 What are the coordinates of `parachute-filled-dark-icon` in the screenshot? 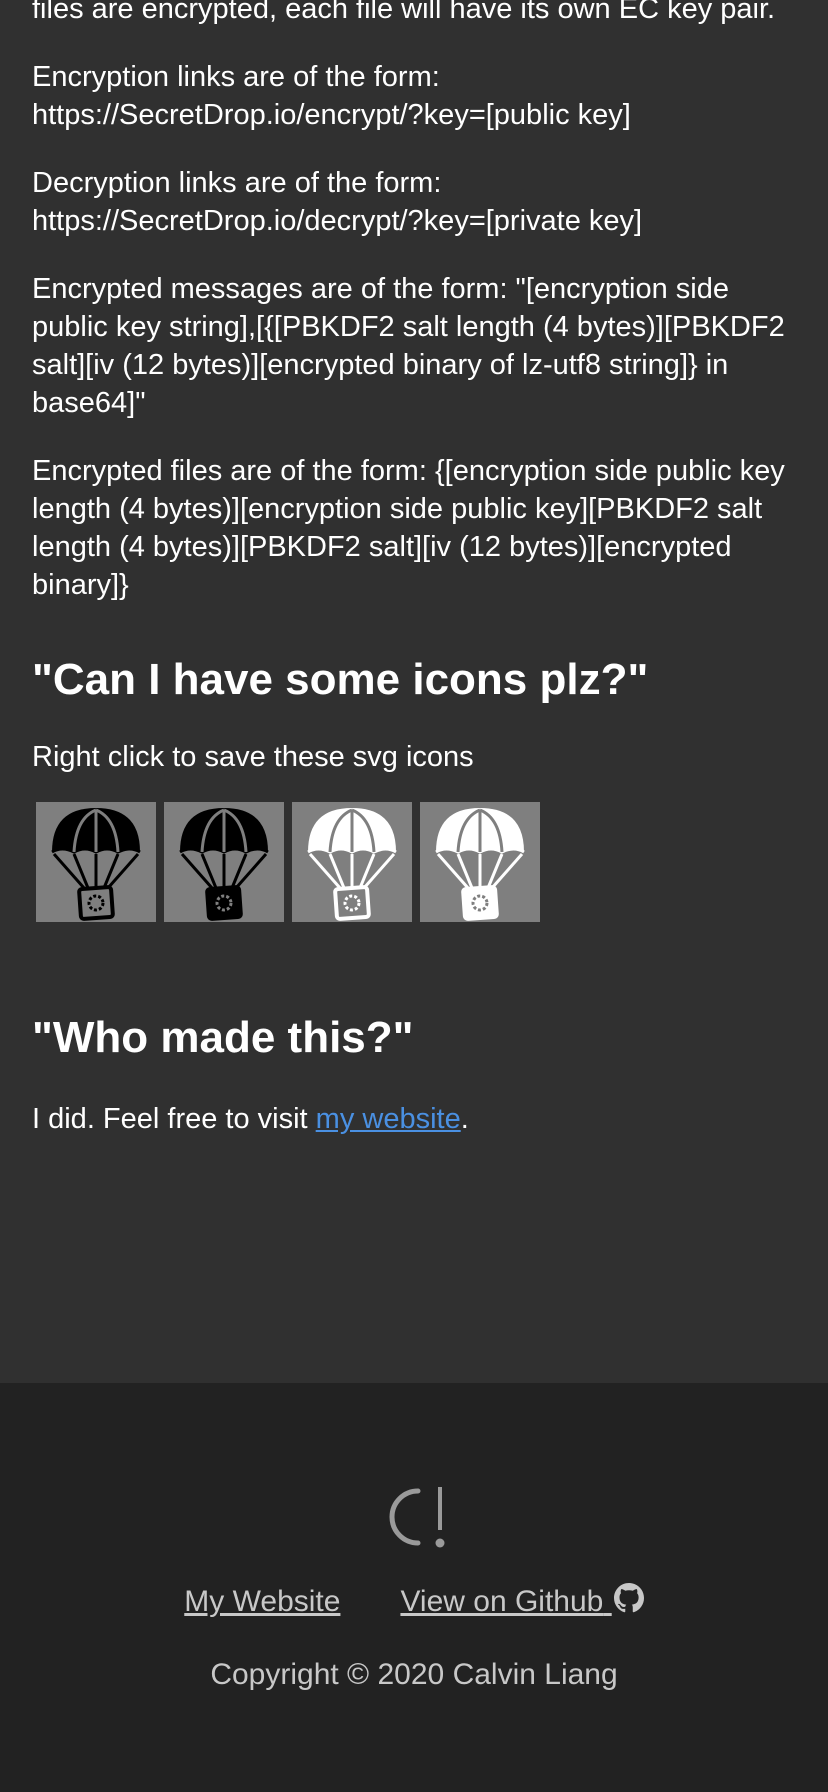 It's located at (224, 862).